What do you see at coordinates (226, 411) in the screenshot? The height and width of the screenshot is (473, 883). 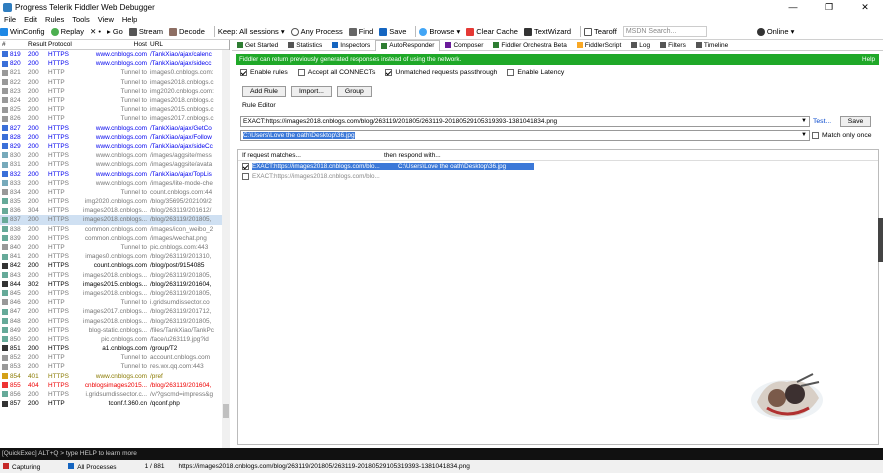 I see `scrollbar-thumb` at bounding box center [226, 411].